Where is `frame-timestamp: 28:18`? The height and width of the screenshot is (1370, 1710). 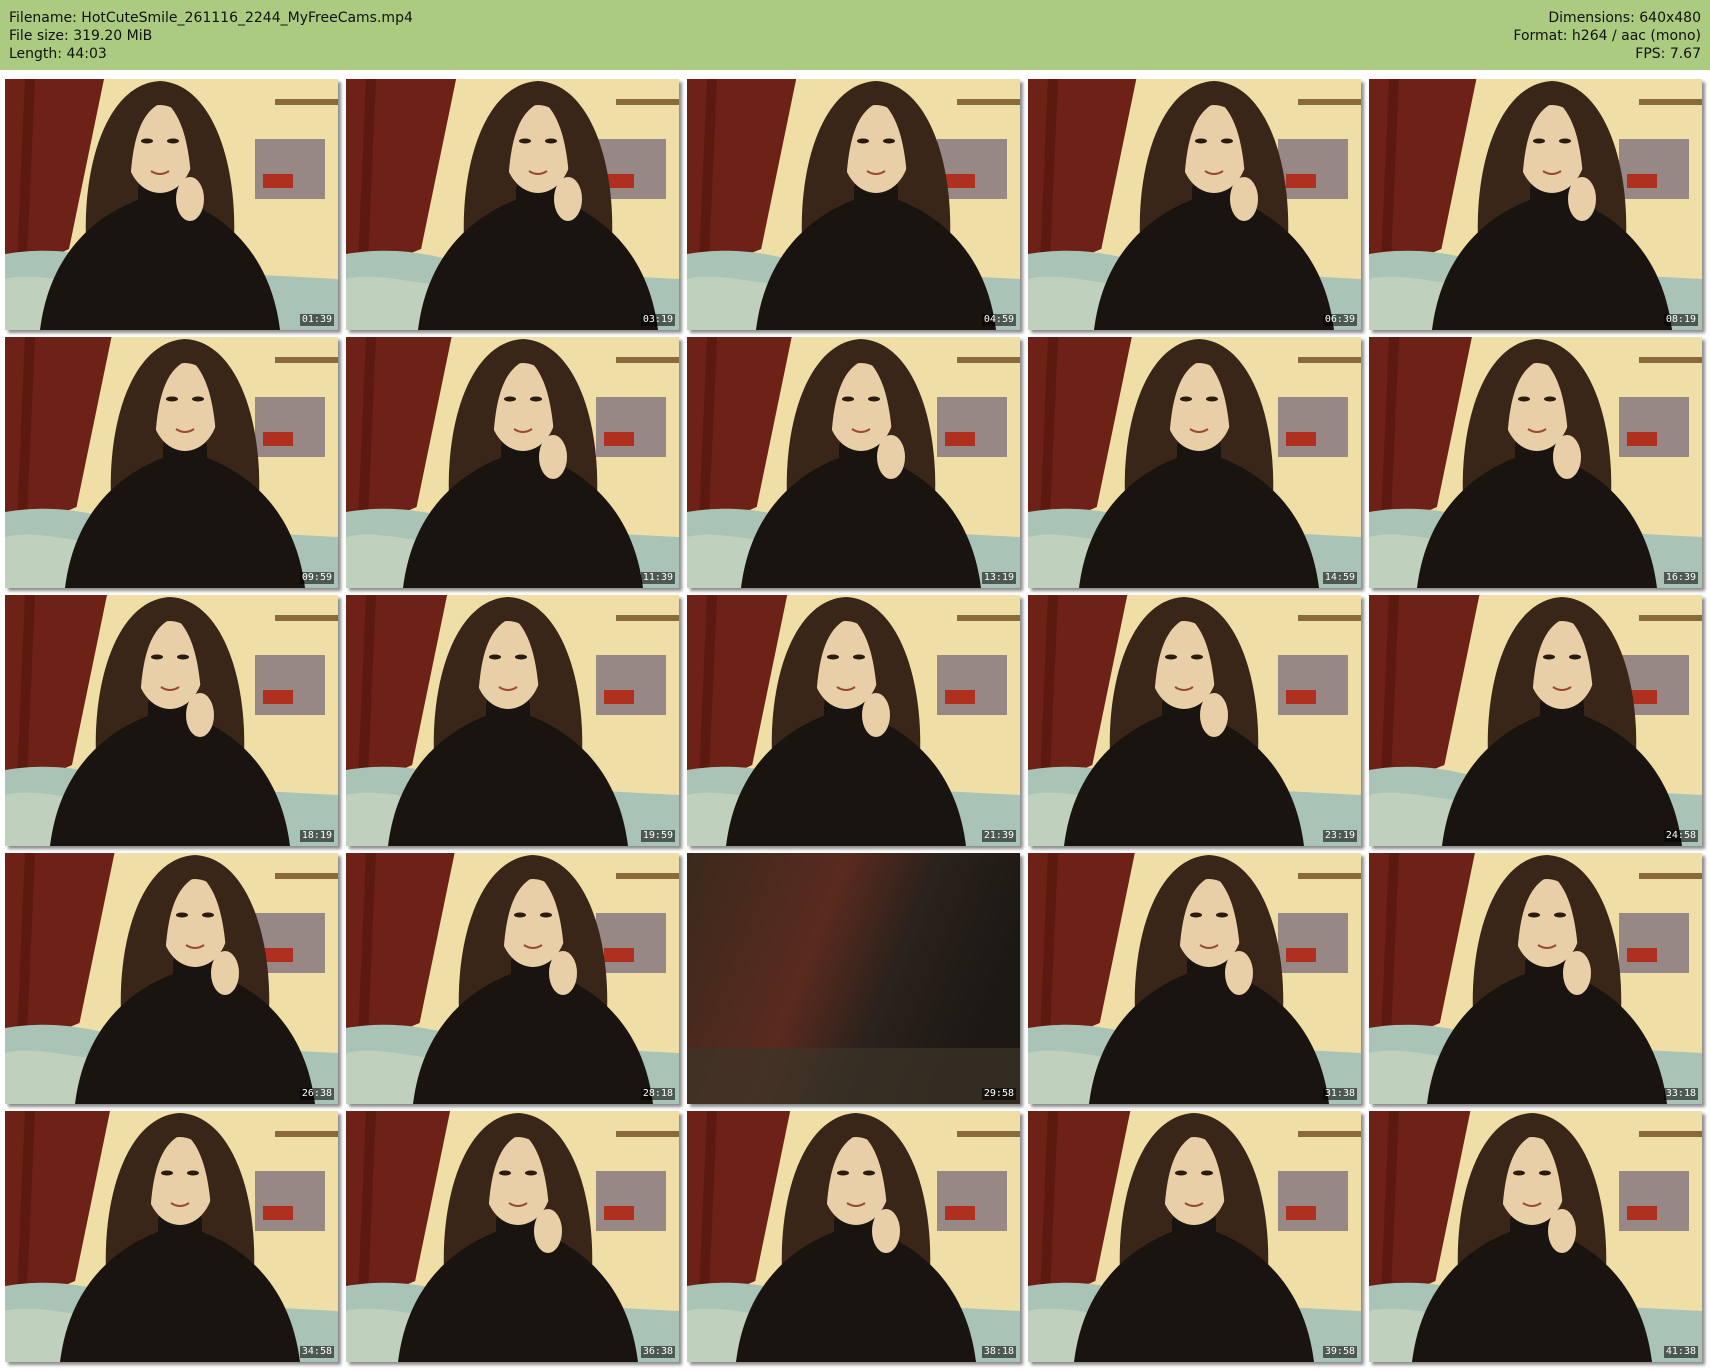 frame-timestamp: 28:18 is located at coordinates (657, 1094).